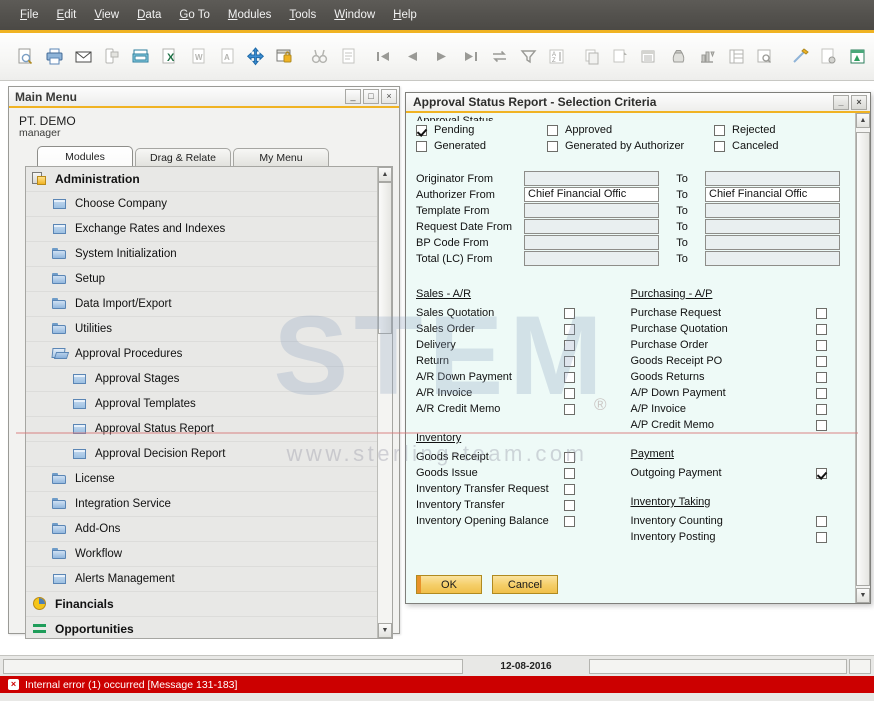 The width and height of the screenshot is (874, 701). Describe the element at coordinates (481, 146) in the screenshot. I see `checkbox-row-generated: Generated` at that location.